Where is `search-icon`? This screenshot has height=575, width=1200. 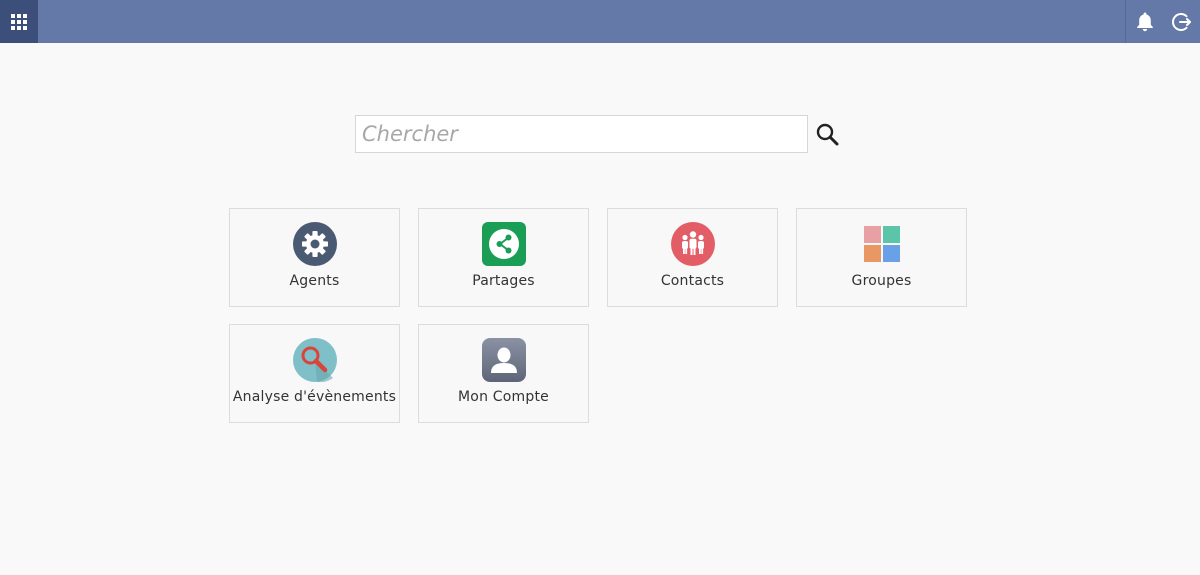
search-icon is located at coordinates (827, 134).